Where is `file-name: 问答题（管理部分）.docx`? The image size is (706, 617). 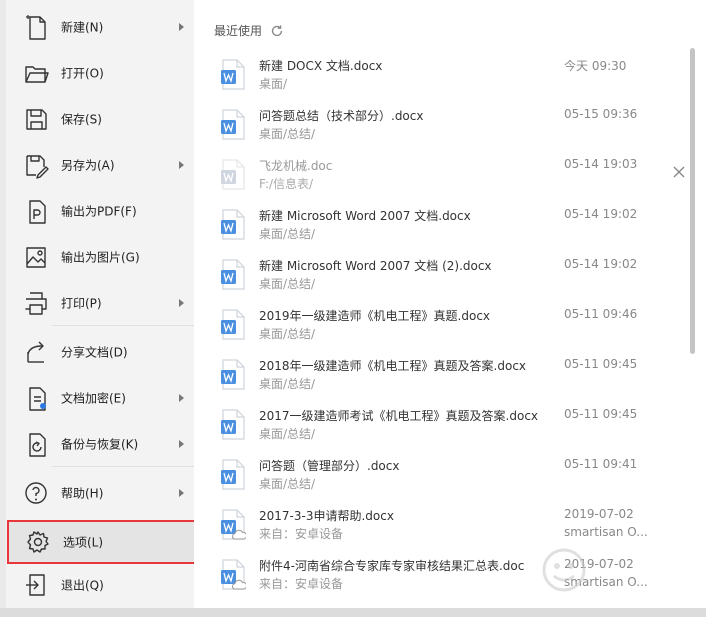 file-name: 问答题（管理部分）.docx is located at coordinates (329, 466).